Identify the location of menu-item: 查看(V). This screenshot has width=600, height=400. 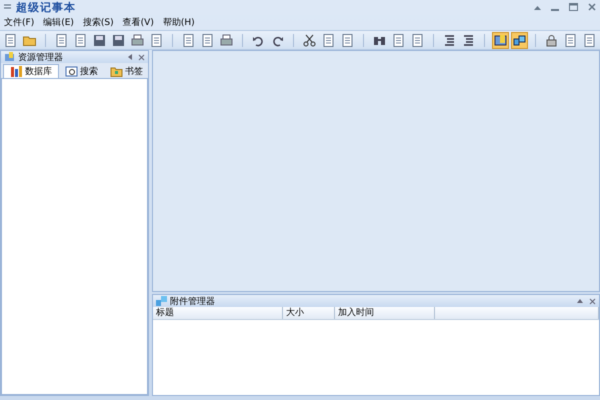
(138, 22).